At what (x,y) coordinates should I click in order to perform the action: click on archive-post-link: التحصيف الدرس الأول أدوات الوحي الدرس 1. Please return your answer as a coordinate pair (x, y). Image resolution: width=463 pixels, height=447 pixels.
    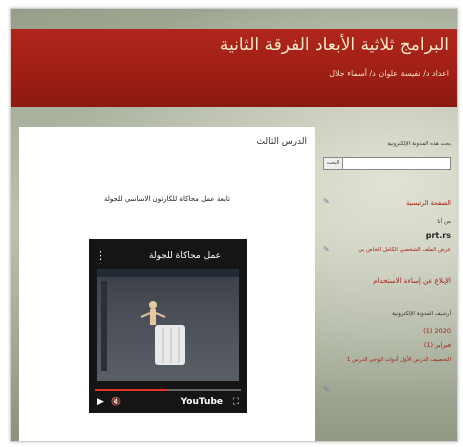
    Looking at the image, I should click on (399, 360).